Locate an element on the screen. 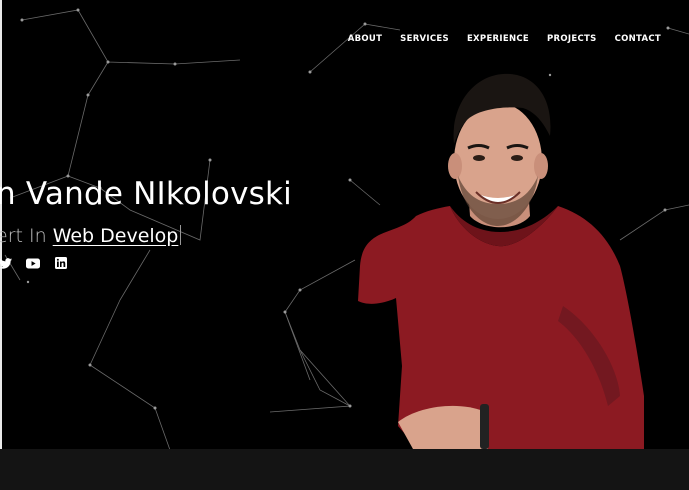 The width and height of the screenshot is (689, 490). nav-link-experience: EXPERIENCE is located at coordinates (498, 39).